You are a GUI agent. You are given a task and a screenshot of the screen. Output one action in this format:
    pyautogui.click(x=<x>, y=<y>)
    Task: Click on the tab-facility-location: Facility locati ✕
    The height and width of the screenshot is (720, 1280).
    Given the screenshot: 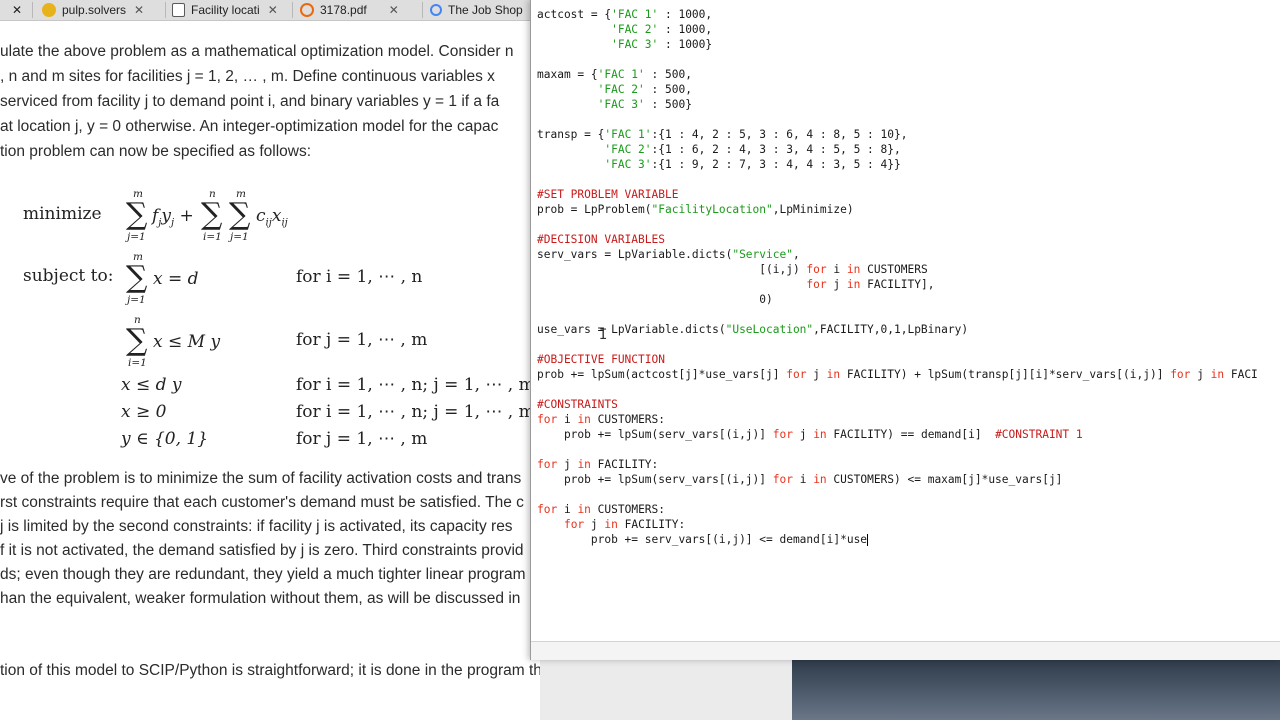 What is the action you would take?
    pyautogui.click(x=231, y=10)
    